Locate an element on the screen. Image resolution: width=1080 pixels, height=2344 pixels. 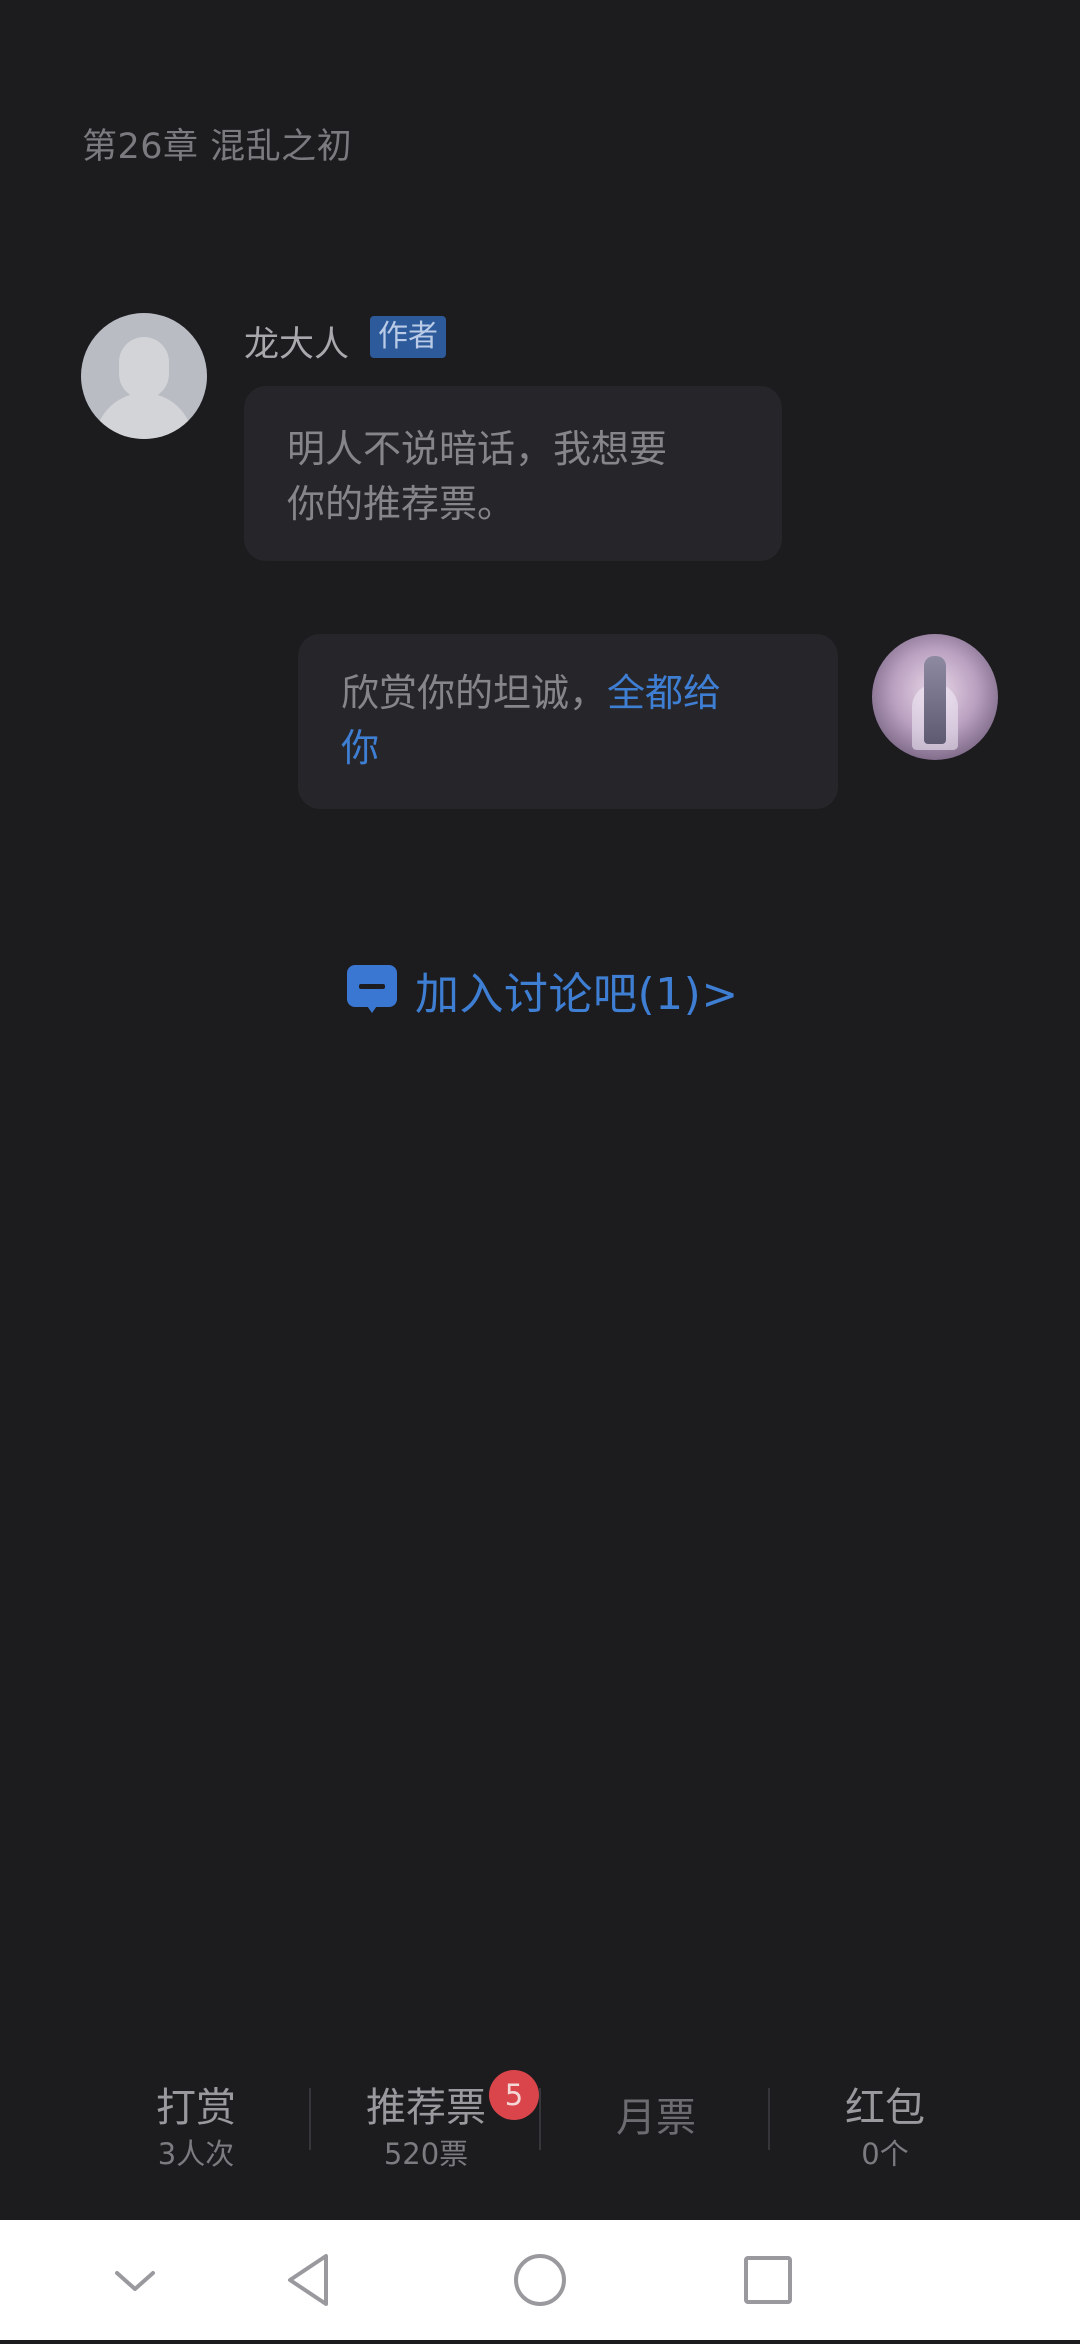
avatar-placeholder-icon is located at coordinates (144, 368).